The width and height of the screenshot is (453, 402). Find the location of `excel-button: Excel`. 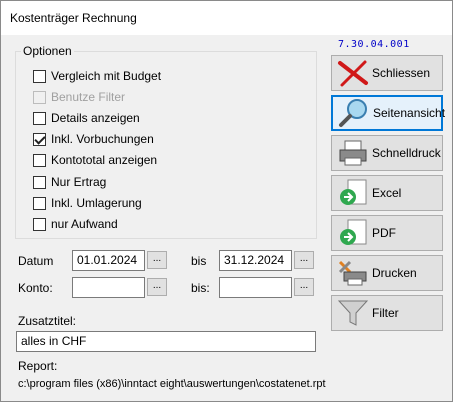

excel-button: Excel is located at coordinates (387, 193).